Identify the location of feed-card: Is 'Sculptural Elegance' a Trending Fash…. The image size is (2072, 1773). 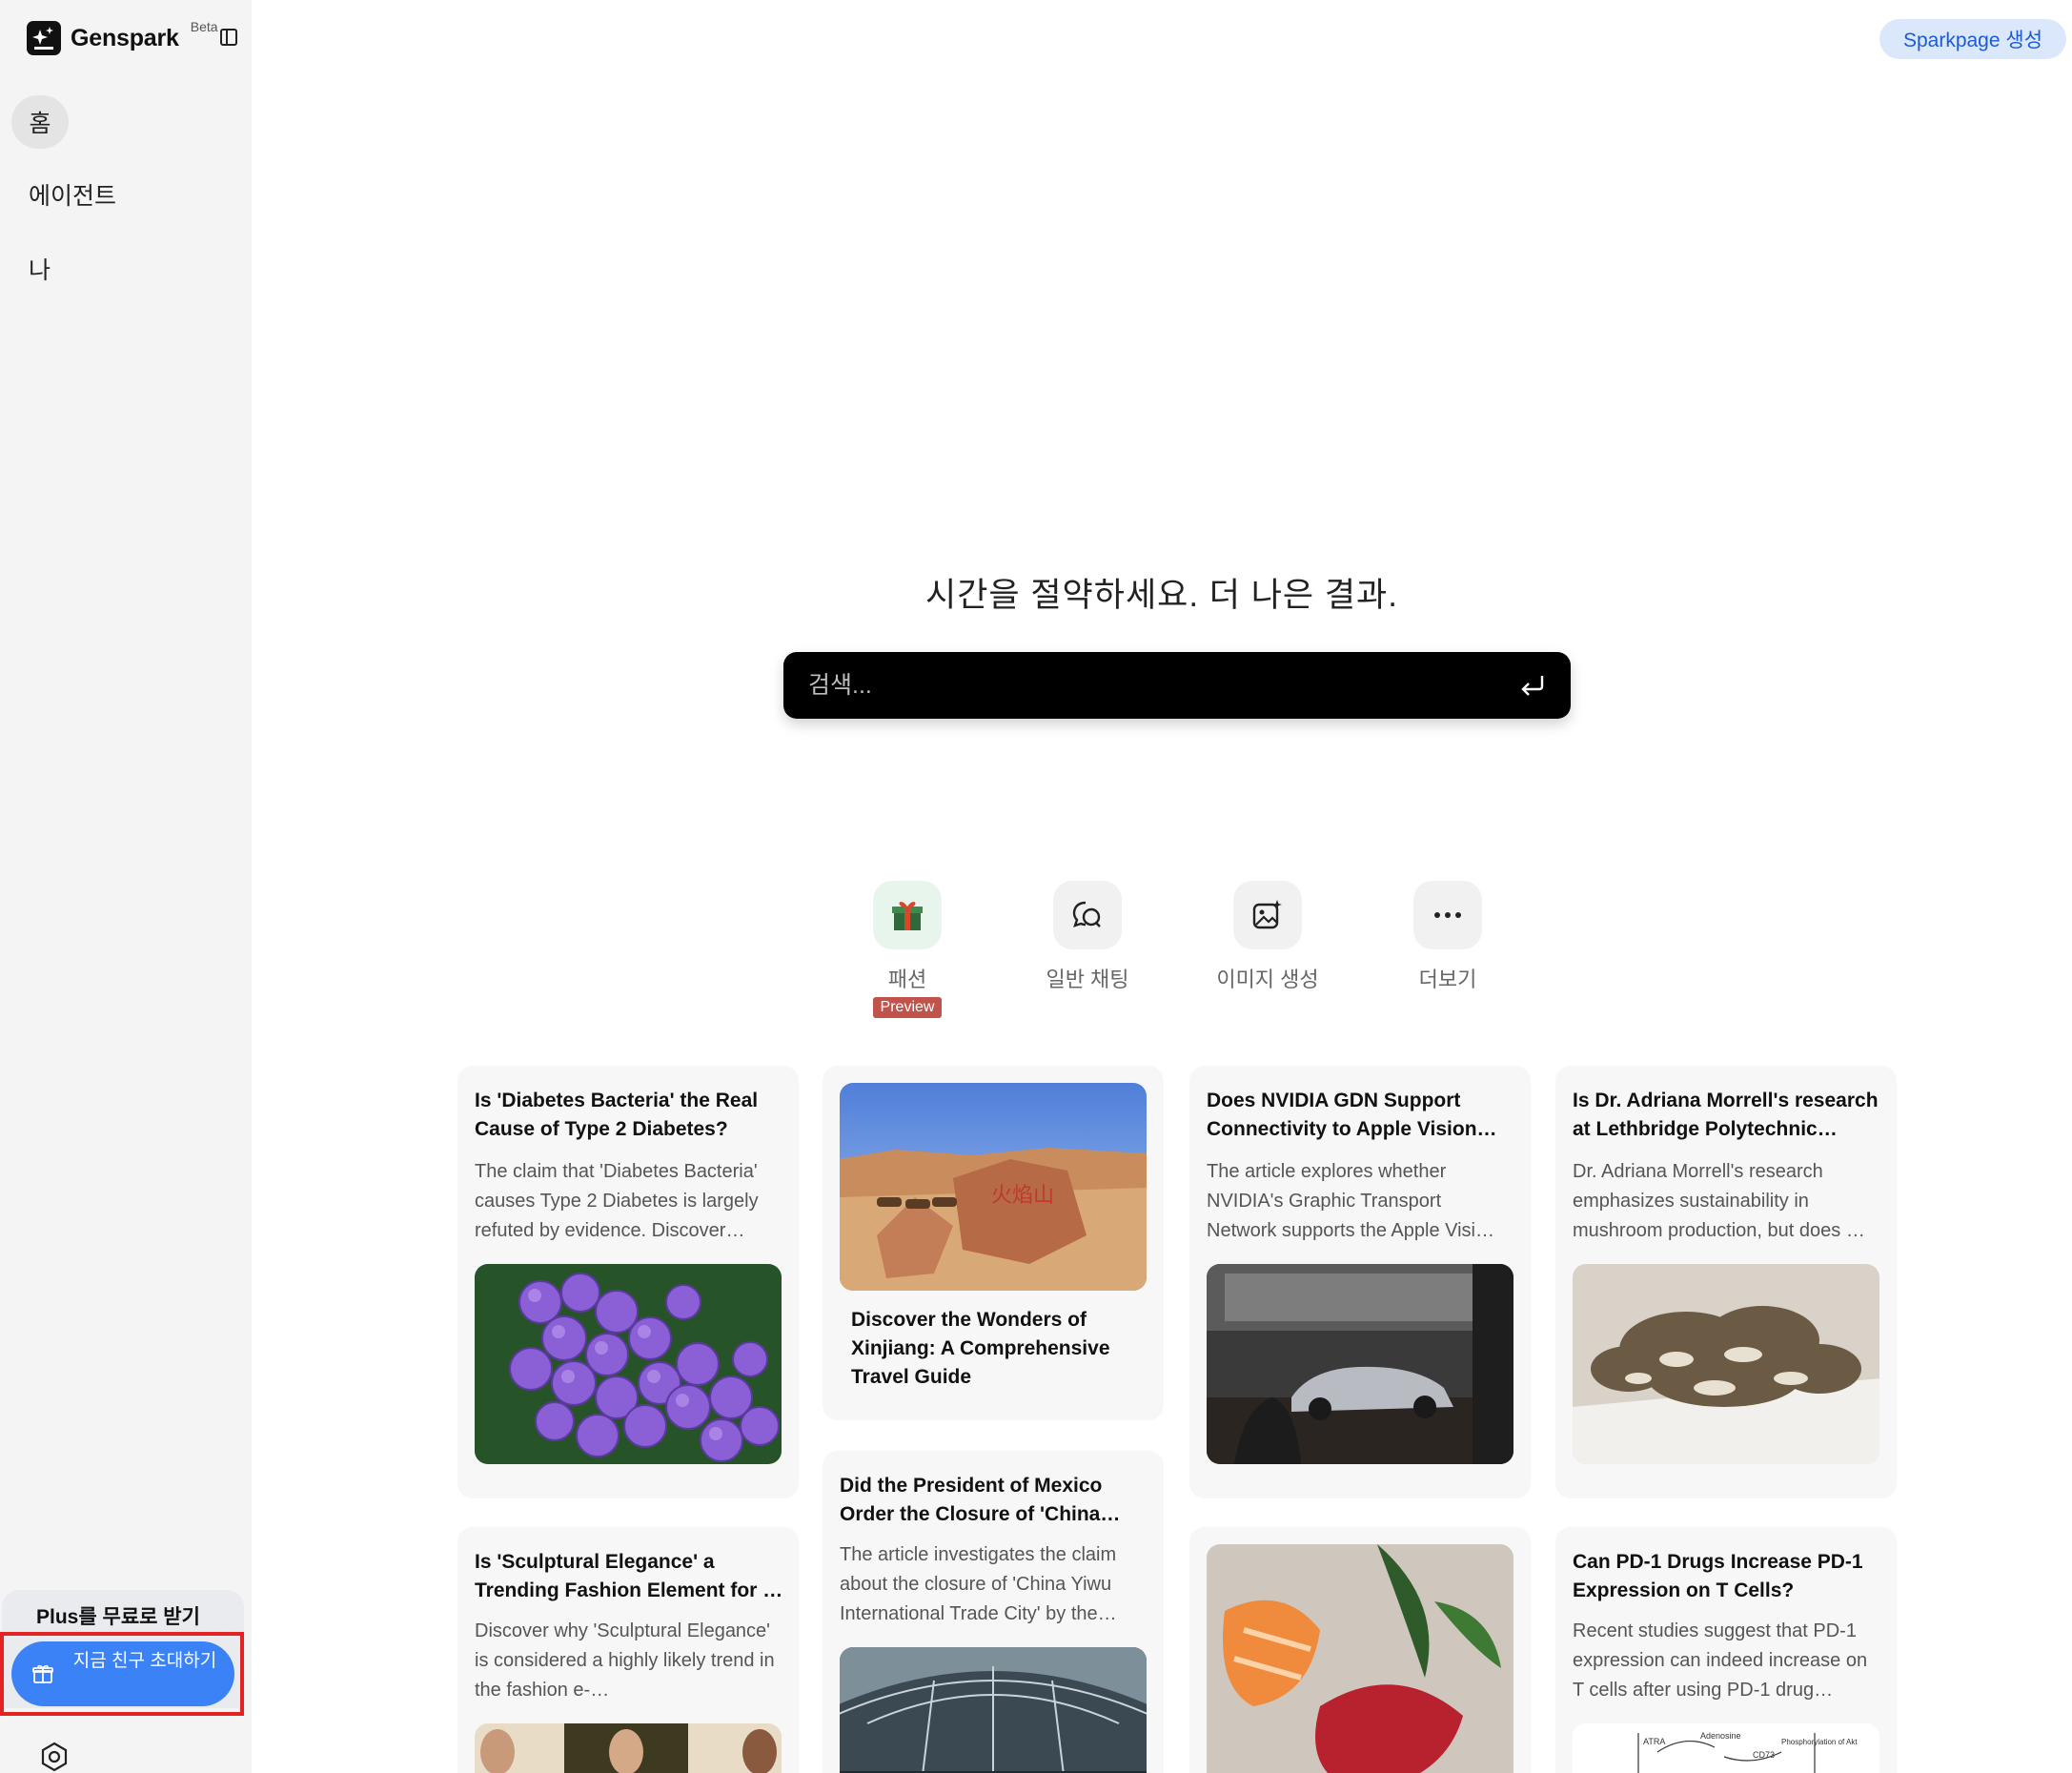
(628, 1650).